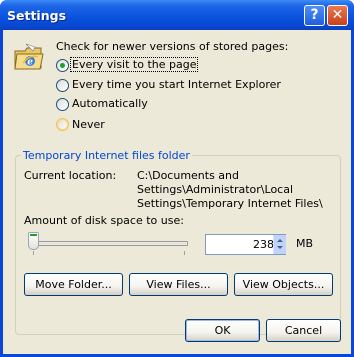  Describe the element at coordinates (222, 330) in the screenshot. I see `ok-button: OK` at that location.